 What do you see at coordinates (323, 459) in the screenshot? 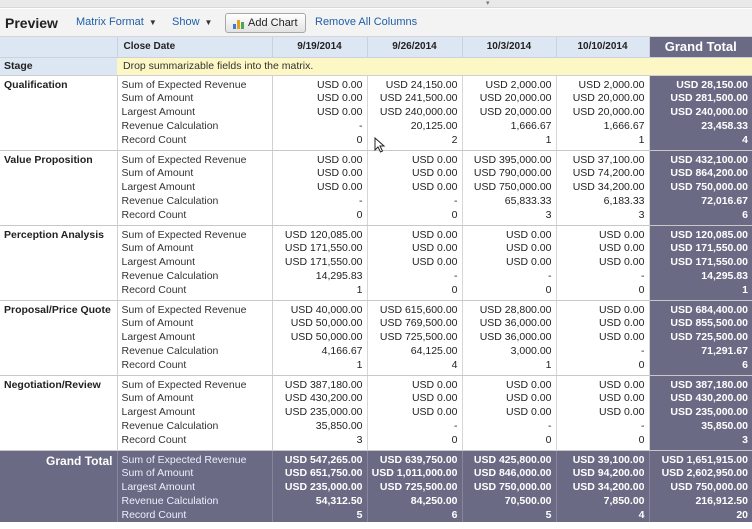
I see `grand-total-value: USD 547,265.00` at bounding box center [323, 459].